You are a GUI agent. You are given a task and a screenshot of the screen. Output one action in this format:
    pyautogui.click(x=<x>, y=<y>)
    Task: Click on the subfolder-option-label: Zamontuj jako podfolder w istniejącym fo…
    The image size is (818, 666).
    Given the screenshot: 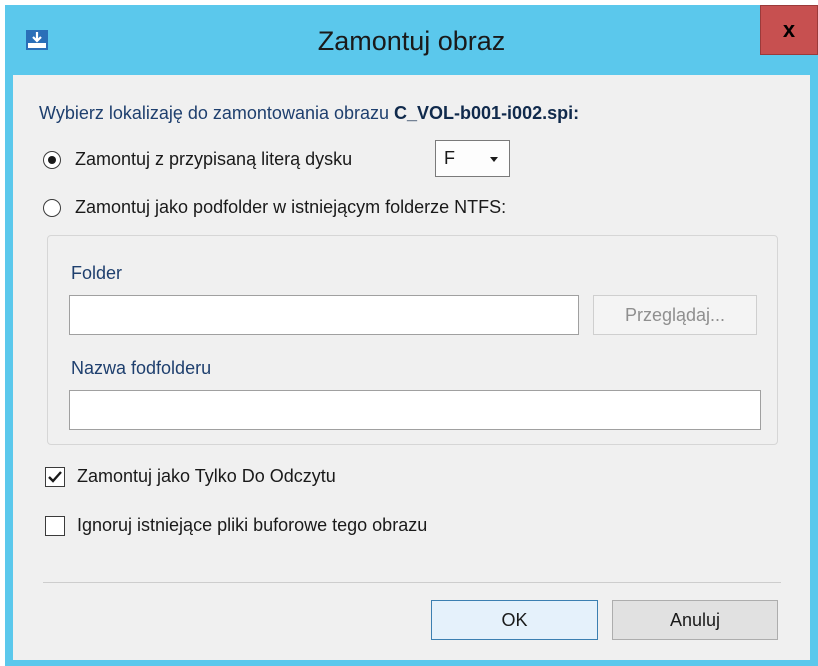 What is the action you would take?
    pyautogui.click(x=291, y=207)
    